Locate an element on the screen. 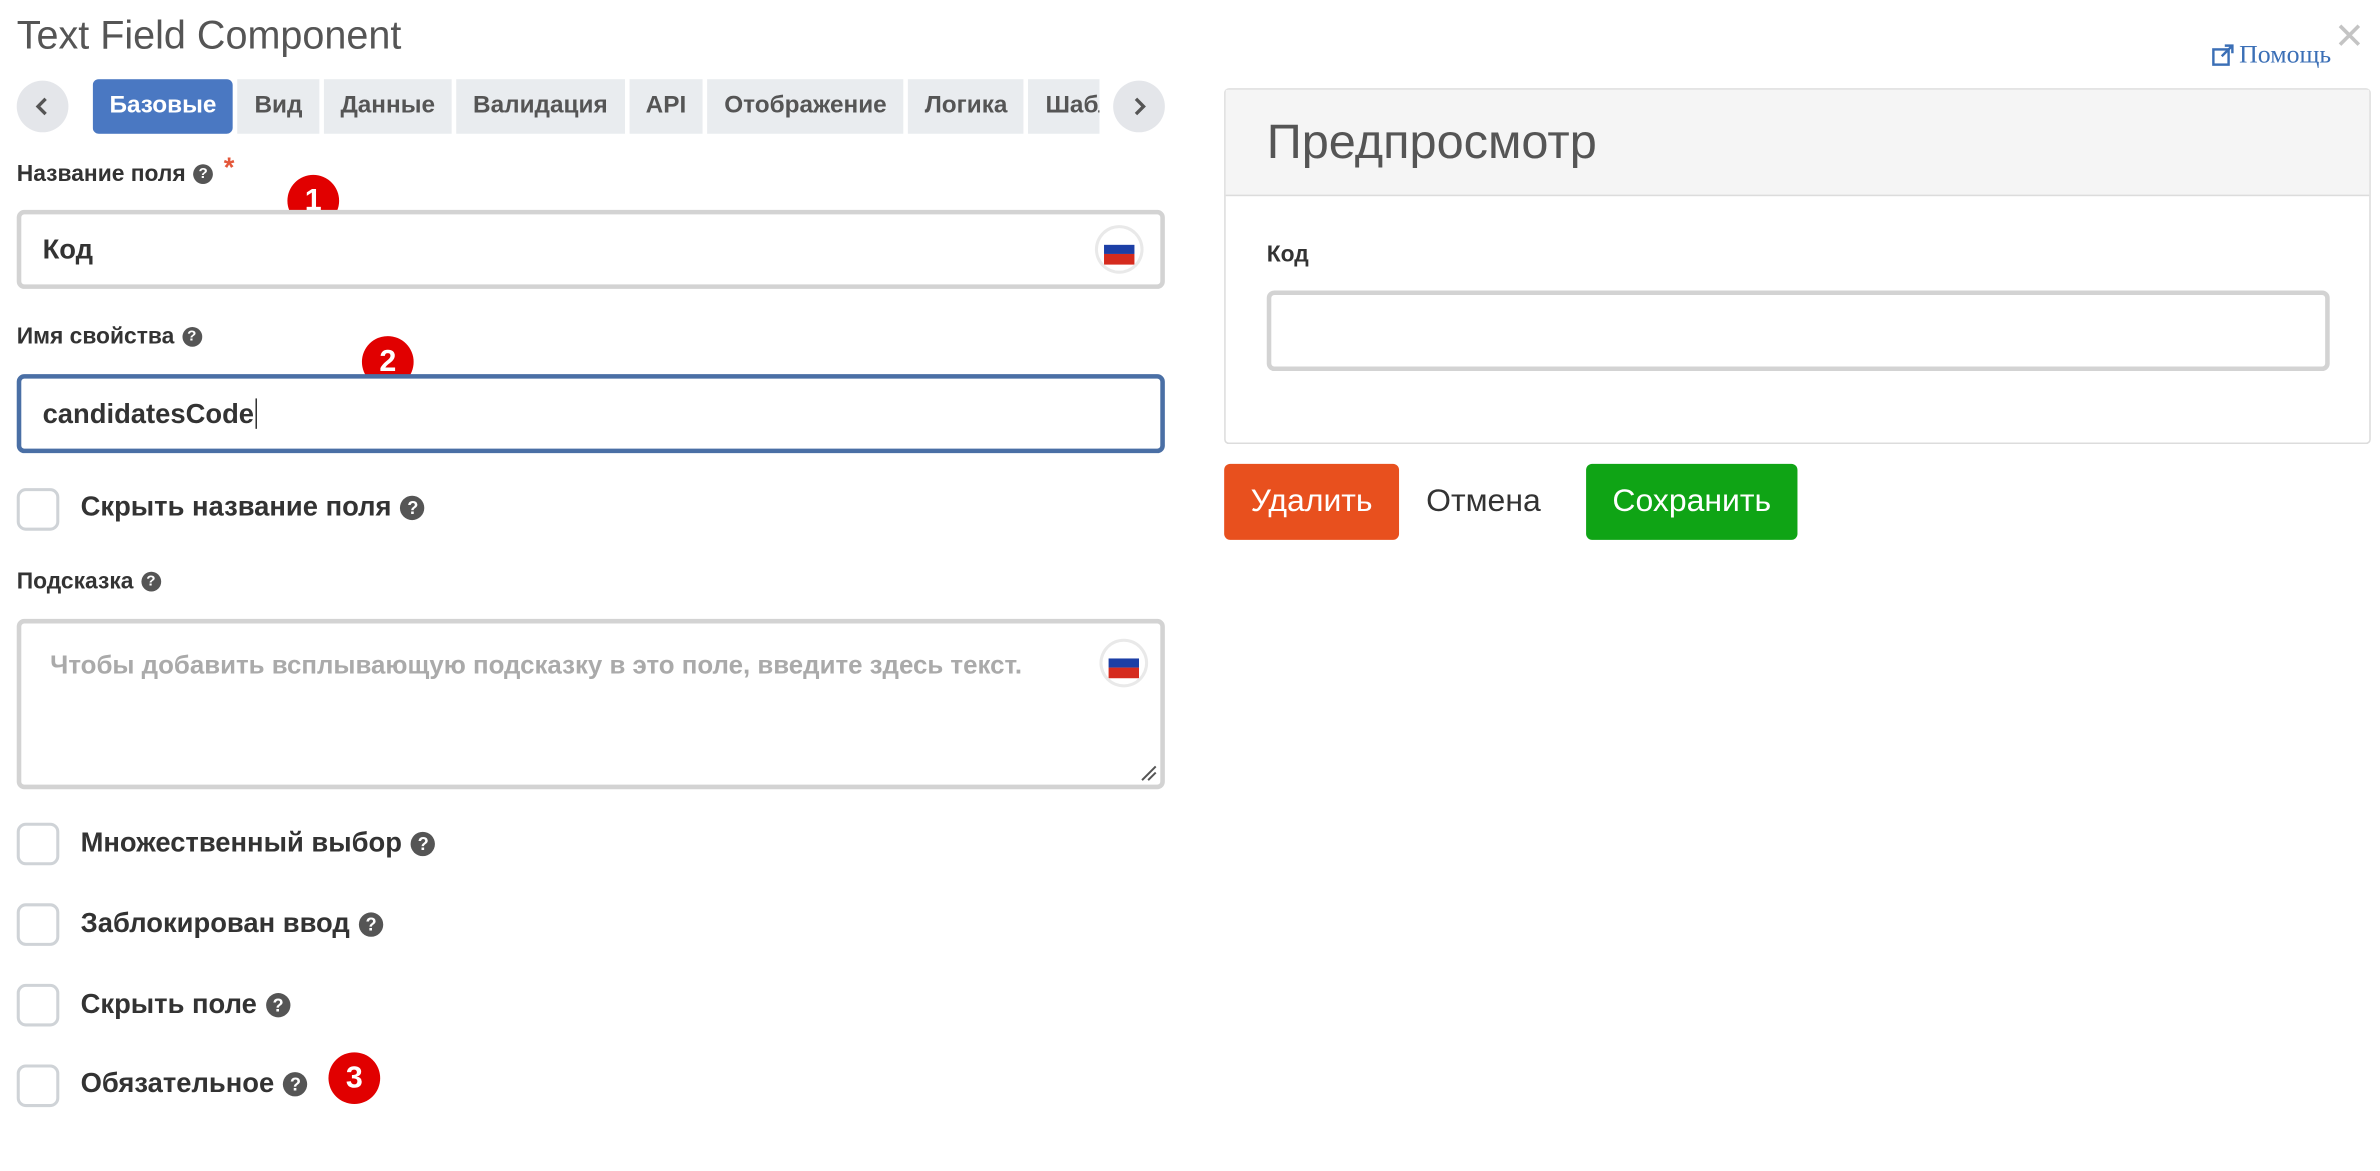  save-button: Сохранить is located at coordinates (1692, 501).